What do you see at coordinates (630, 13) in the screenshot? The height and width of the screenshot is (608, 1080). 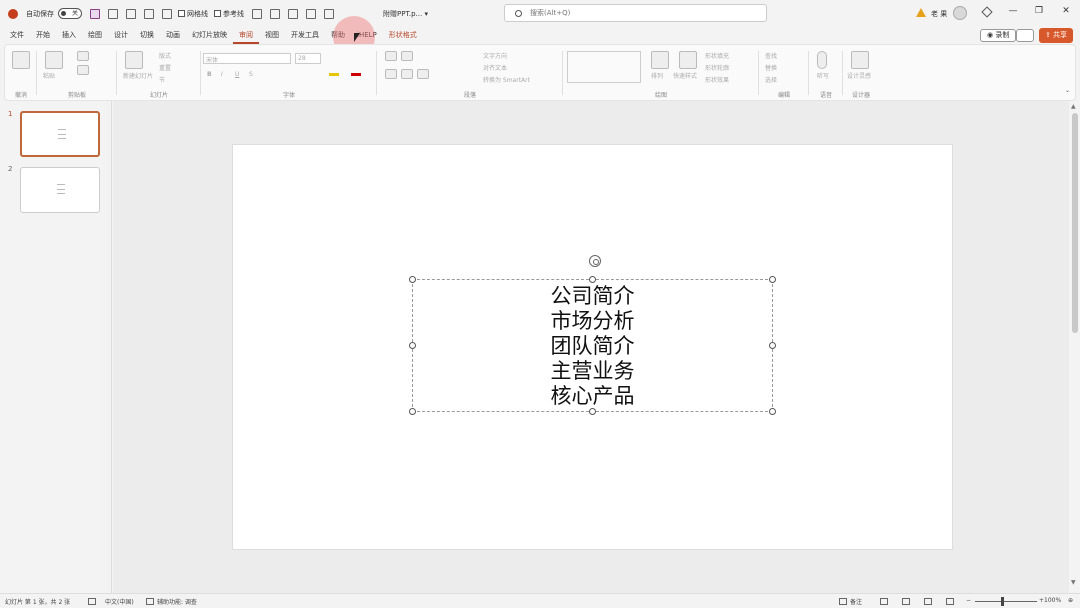 I see `search-input` at bounding box center [630, 13].